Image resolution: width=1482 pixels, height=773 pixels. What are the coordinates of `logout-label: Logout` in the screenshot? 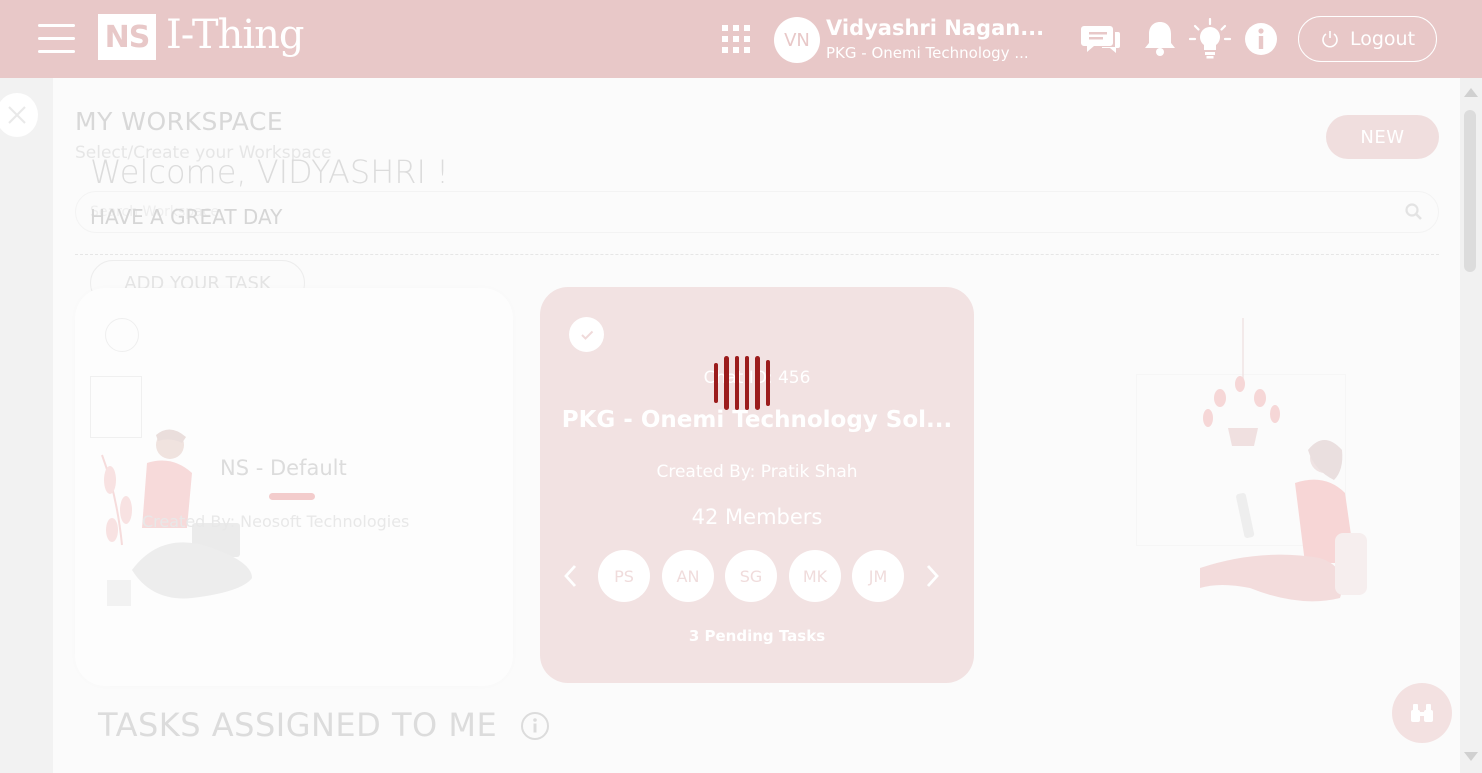 It's located at (1382, 39).